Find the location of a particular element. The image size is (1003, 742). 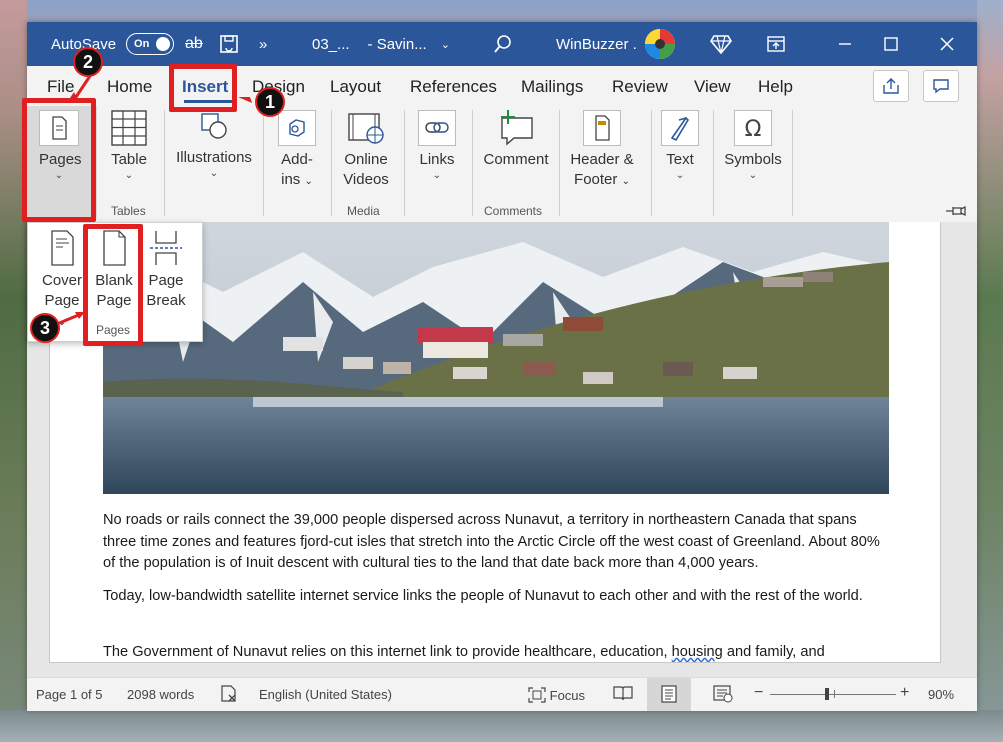

autosave-state: On is located at coordinates (142, 44).